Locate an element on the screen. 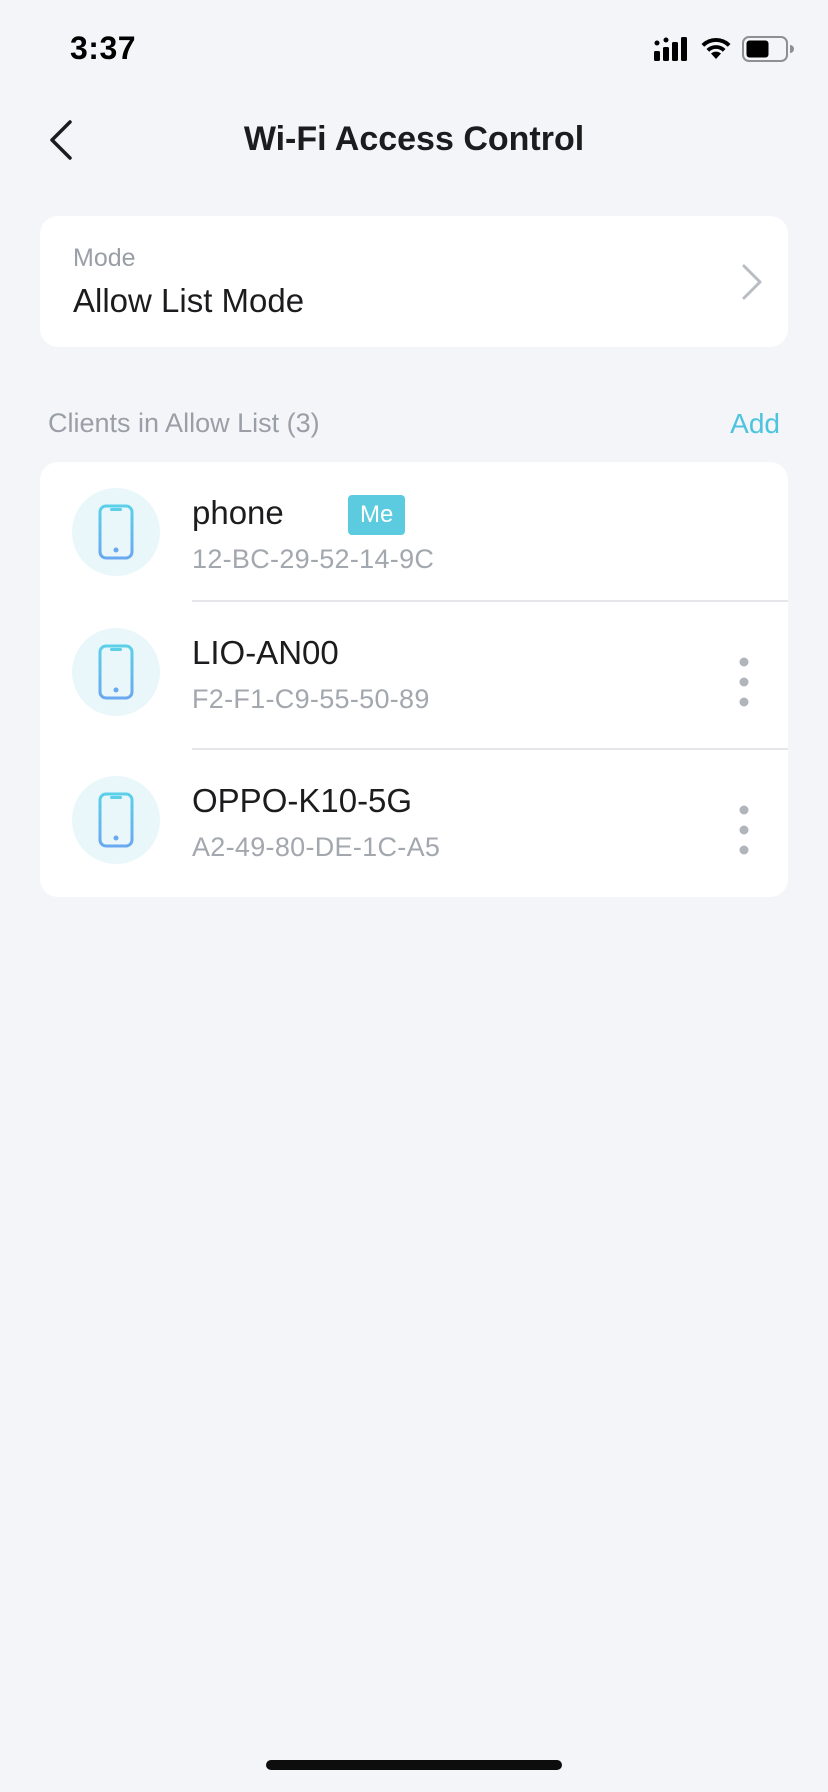 The width and height of the screenshot is (828, 1792). client-name: LIO-AN00 is located at coordinates (265, 652).